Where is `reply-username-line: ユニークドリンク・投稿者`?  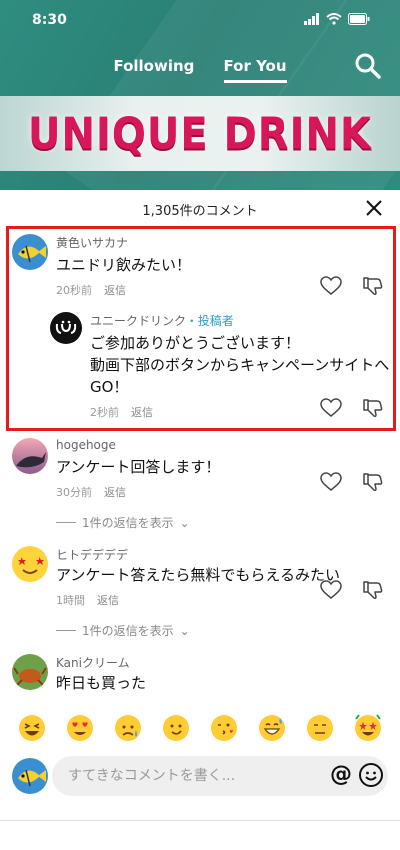
reply-username-line: ユニークドリンク・投稿者 is located at coordinates (162, 320).